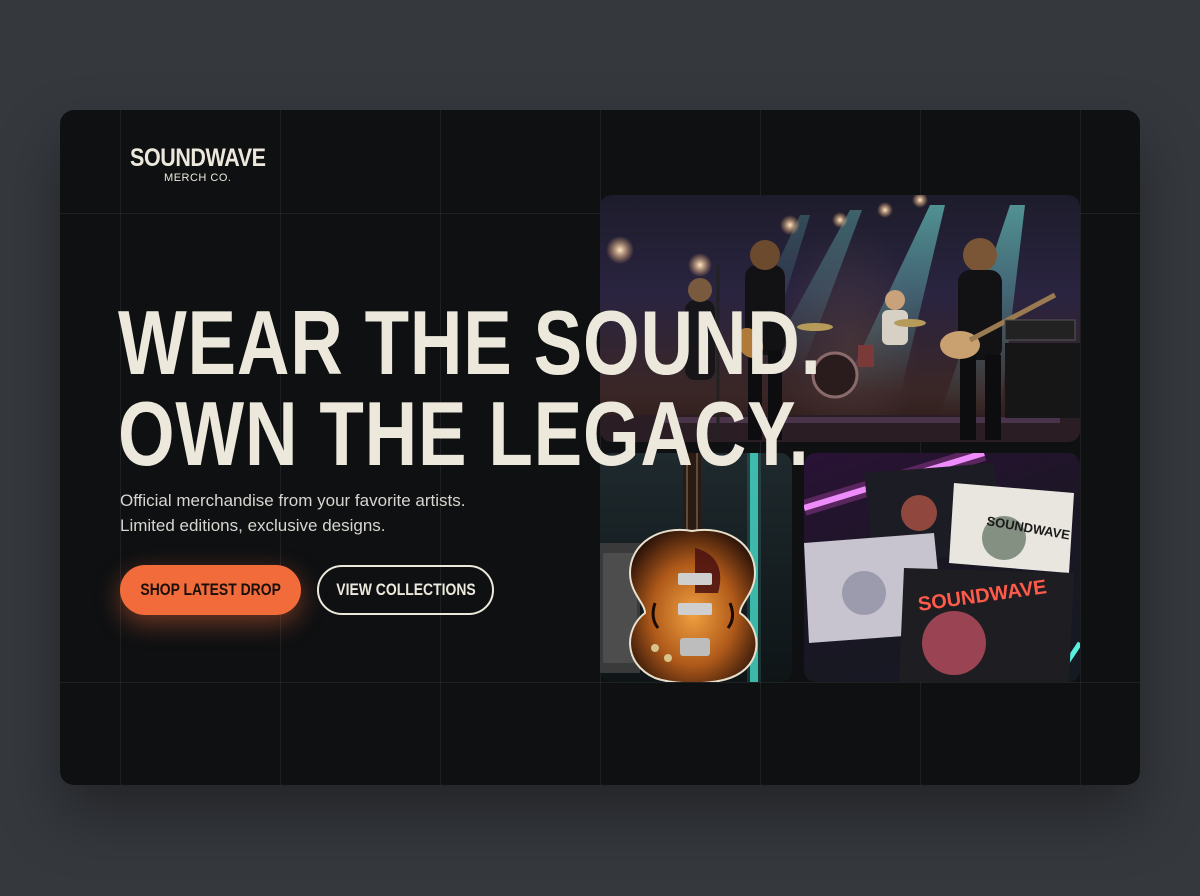 This screenshot has width=1200, height=896. I want to click on shop-latest-drop-button: SHOP LATEST DROP, so click(210, 590).